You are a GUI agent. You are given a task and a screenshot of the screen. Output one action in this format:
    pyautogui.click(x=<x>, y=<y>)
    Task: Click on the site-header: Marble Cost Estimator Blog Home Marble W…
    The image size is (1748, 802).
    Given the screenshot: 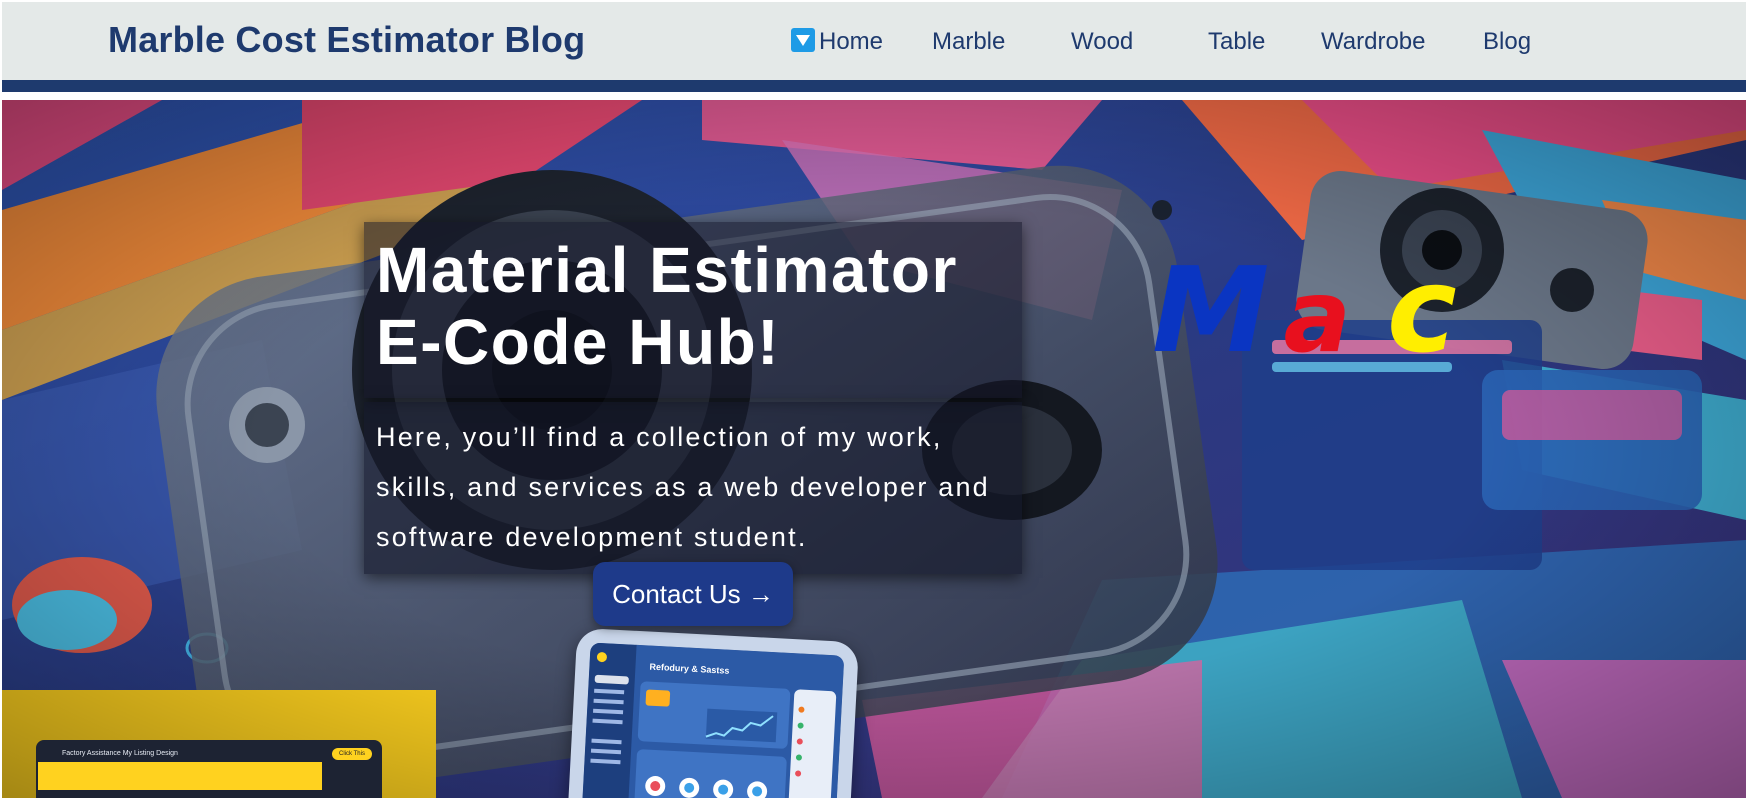 What is the action you would take?
    pyautogui.click(x=874, y=41)
    